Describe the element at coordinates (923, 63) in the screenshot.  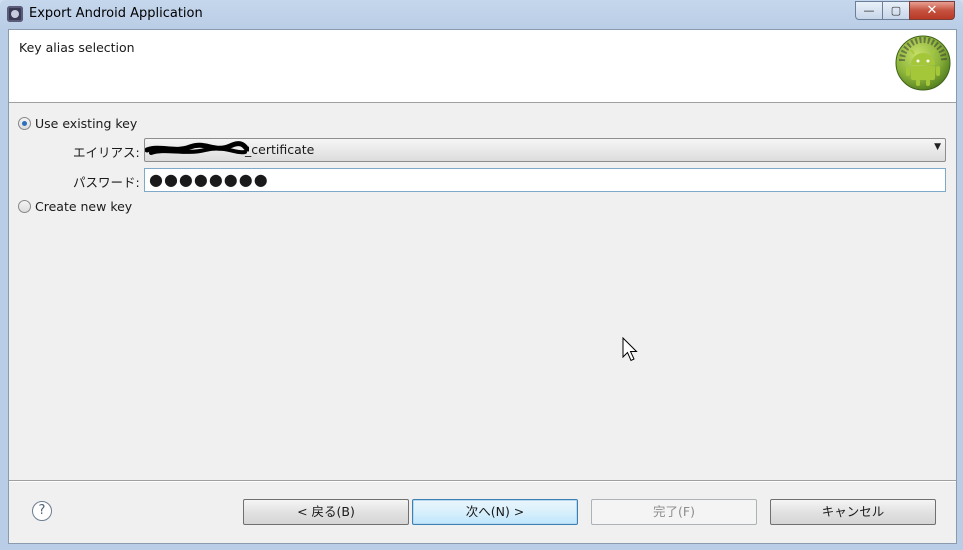
I see `android-logo-icon` at that location.